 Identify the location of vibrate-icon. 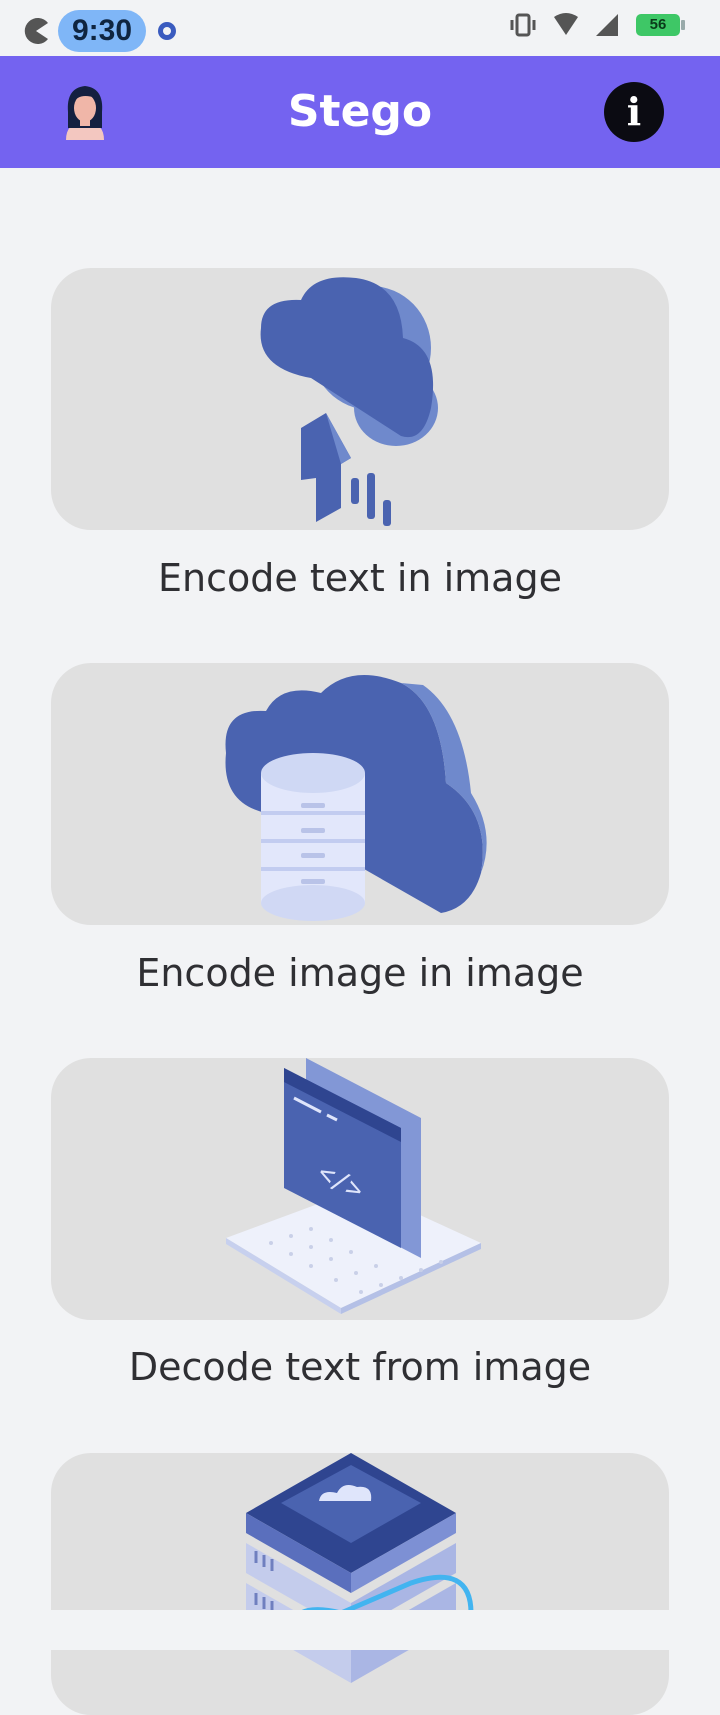
(523, 25).